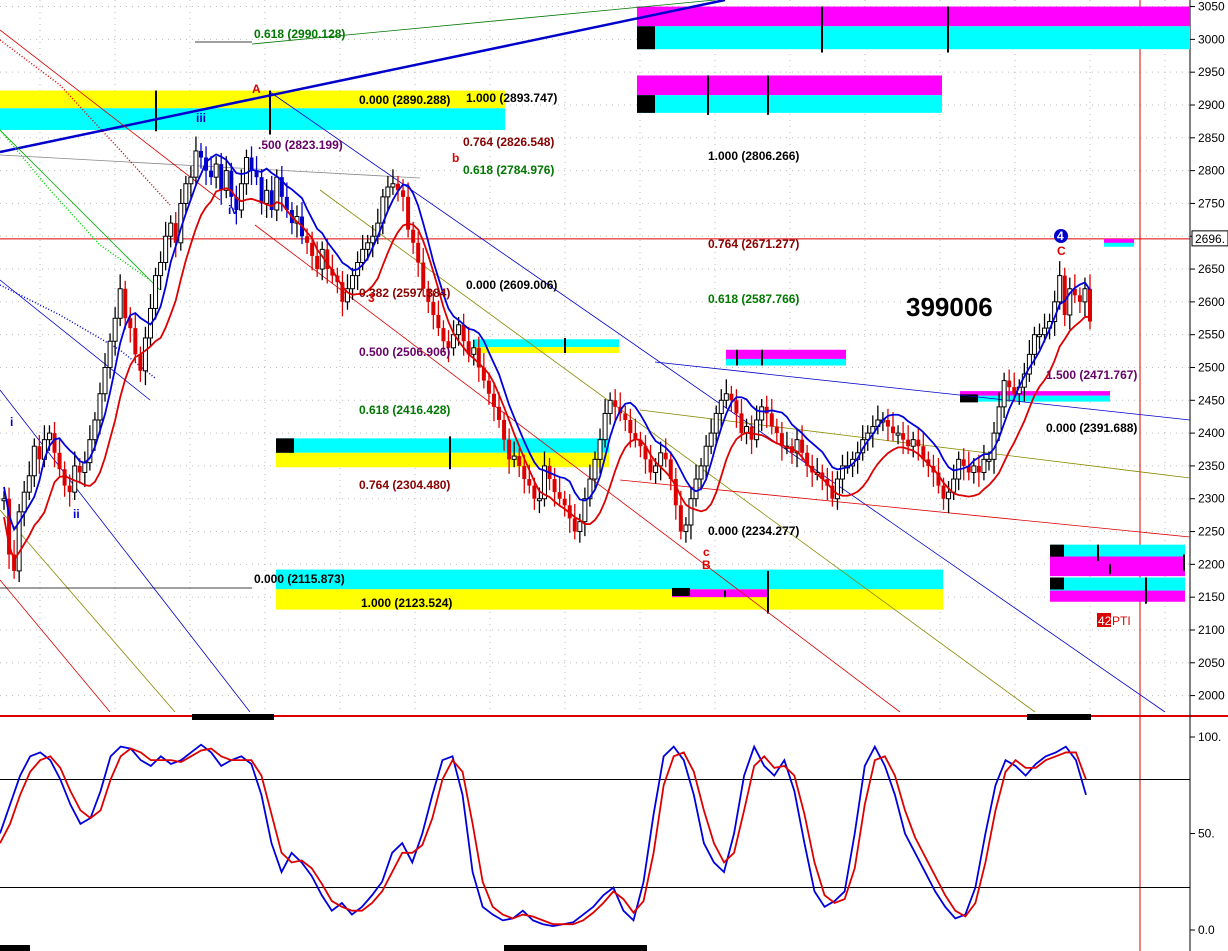  Describe the element at coordinates (1211, 400) in the screenshot. I see `price-tick-label: 2450` at that location.